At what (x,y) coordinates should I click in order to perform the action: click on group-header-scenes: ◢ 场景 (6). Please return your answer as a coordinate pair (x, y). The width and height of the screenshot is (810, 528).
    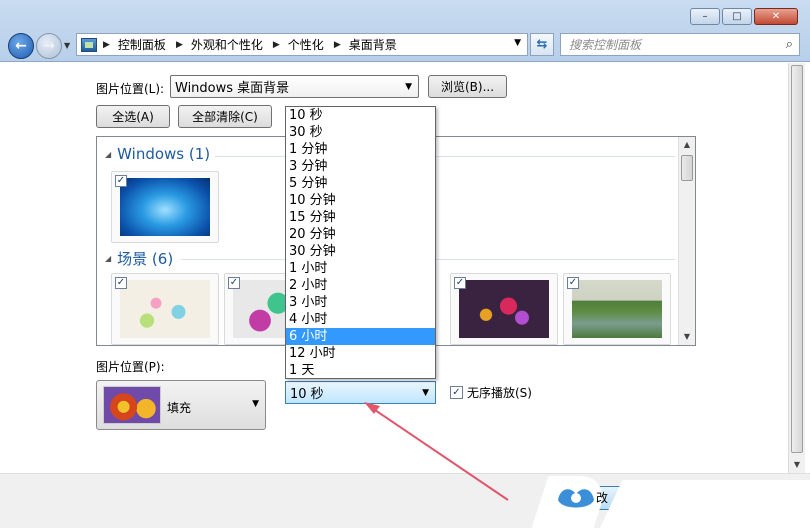
    Looking at the image, I should click on (139, 258).